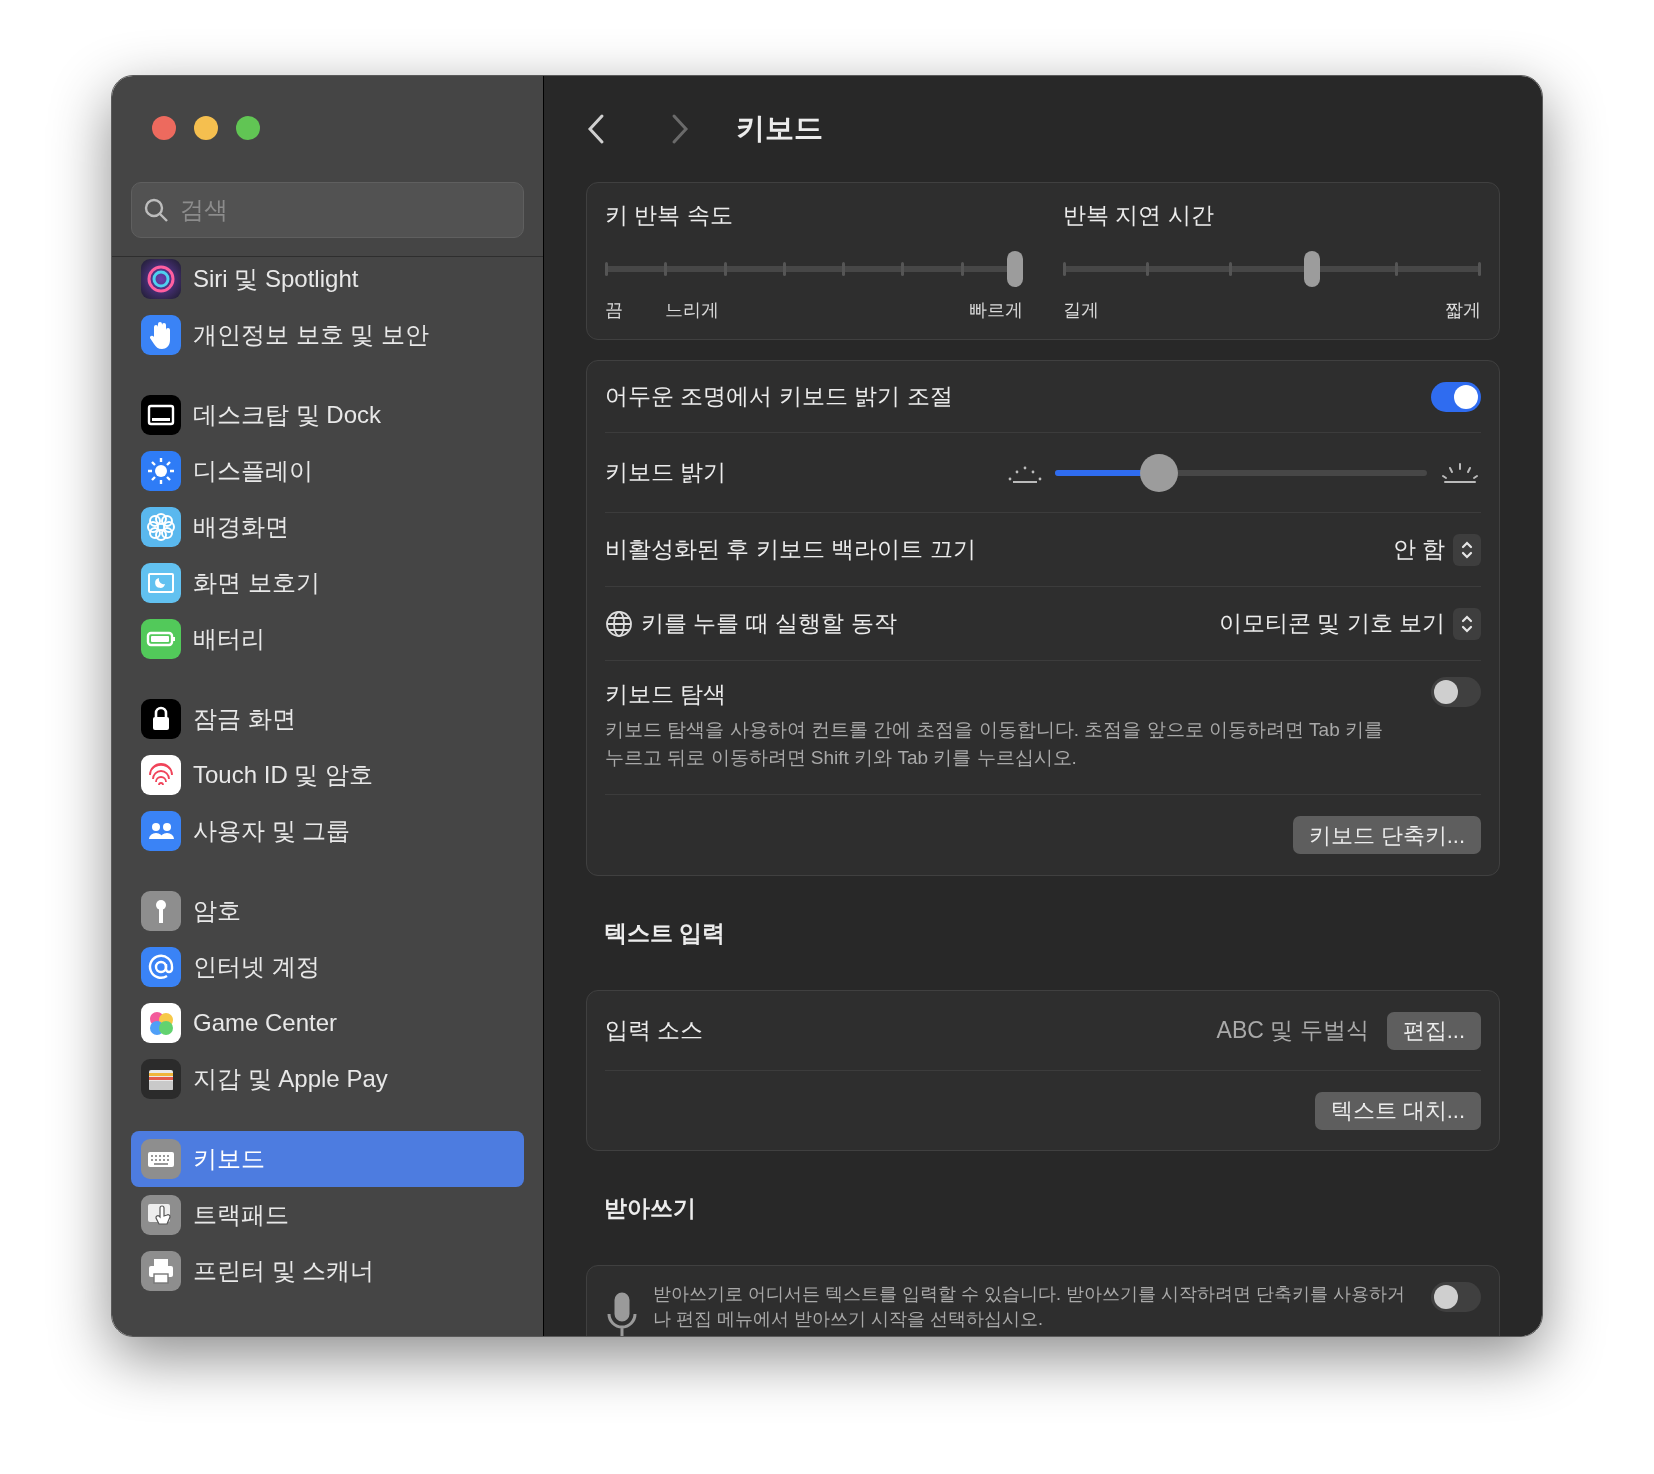 The height and width of the screenshot is (1474, 1654). Describe the element at coordinates (327, 335) in the screenshot. I see `sidebar-item: 개인정보 보호 및 보안` at that location.